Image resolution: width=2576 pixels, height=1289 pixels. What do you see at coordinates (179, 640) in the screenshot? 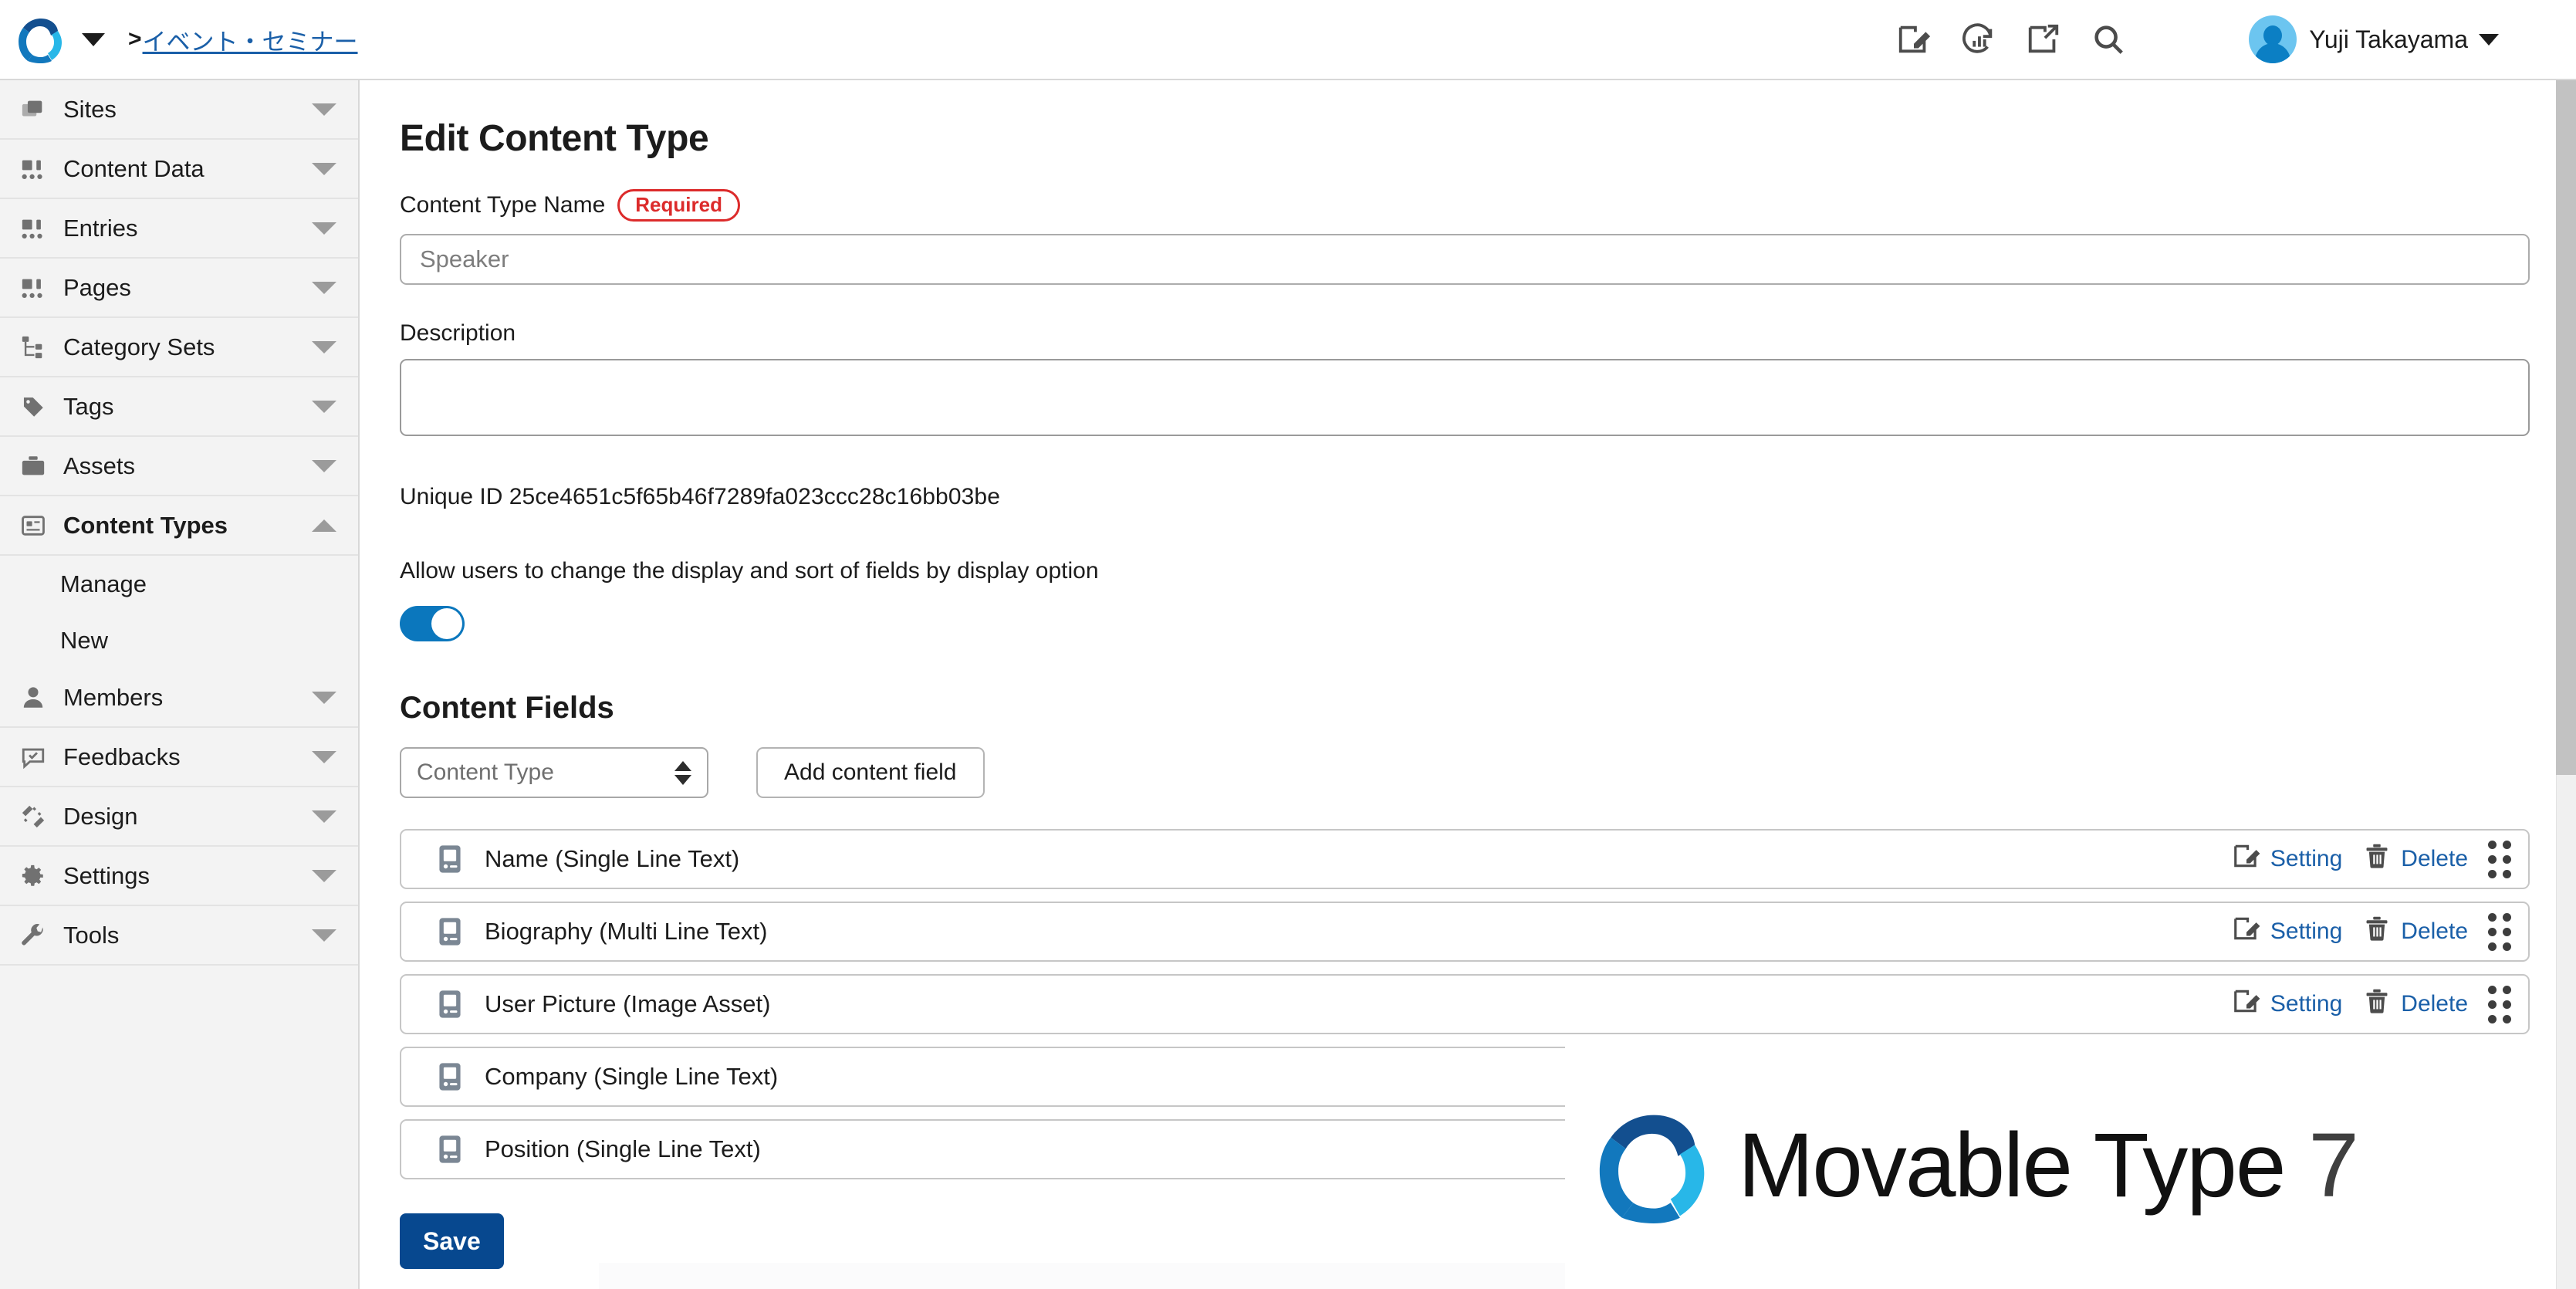
I see `sidebar-subitem-new: New` at bounding box center [179, 640].